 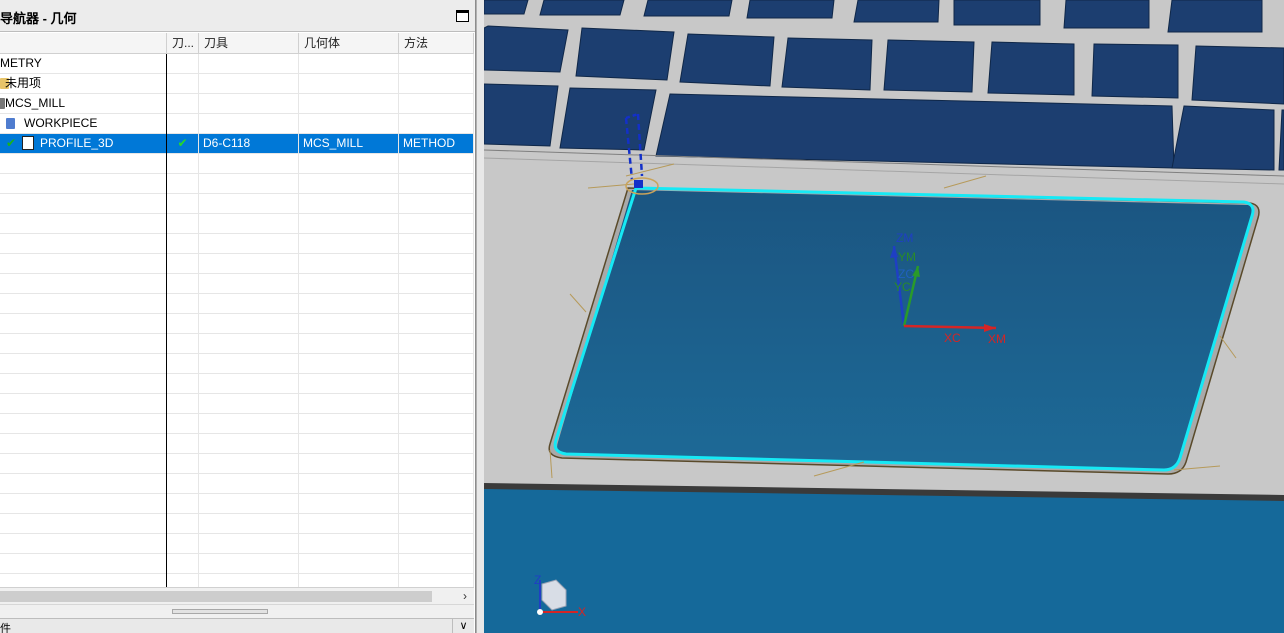 I want to click on column-header-geometry: 几何体, so click(x=349, y=43).